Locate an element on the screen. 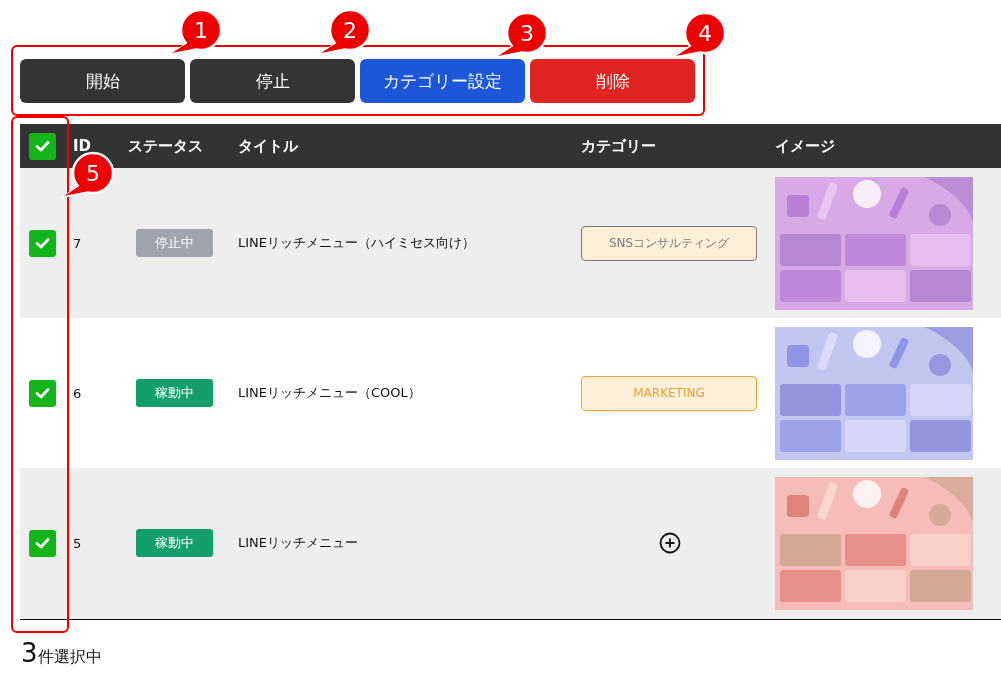 The width and height of the screenshot is (1001, 688). column-header: タイトル is located at coordinates (267, 146).